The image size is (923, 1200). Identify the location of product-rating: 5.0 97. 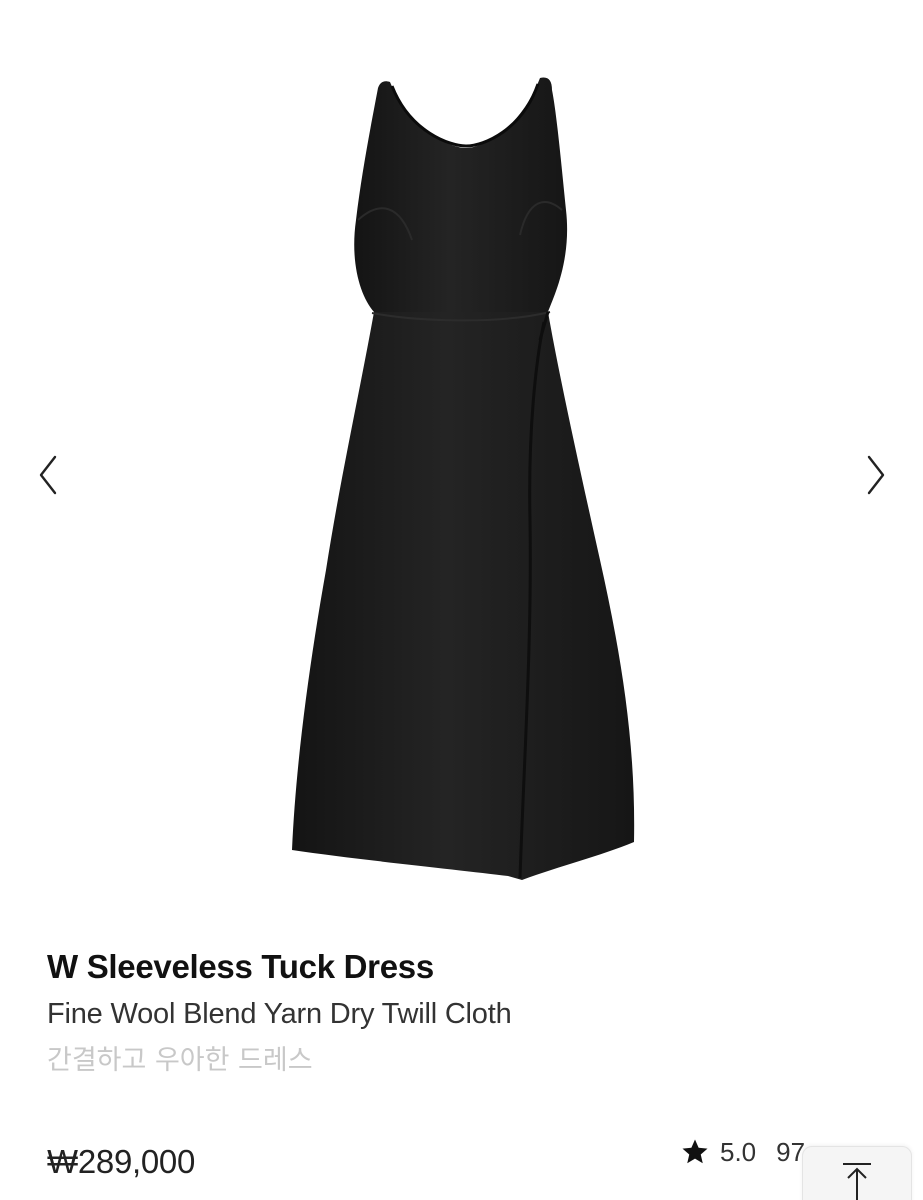
(742, 1152).